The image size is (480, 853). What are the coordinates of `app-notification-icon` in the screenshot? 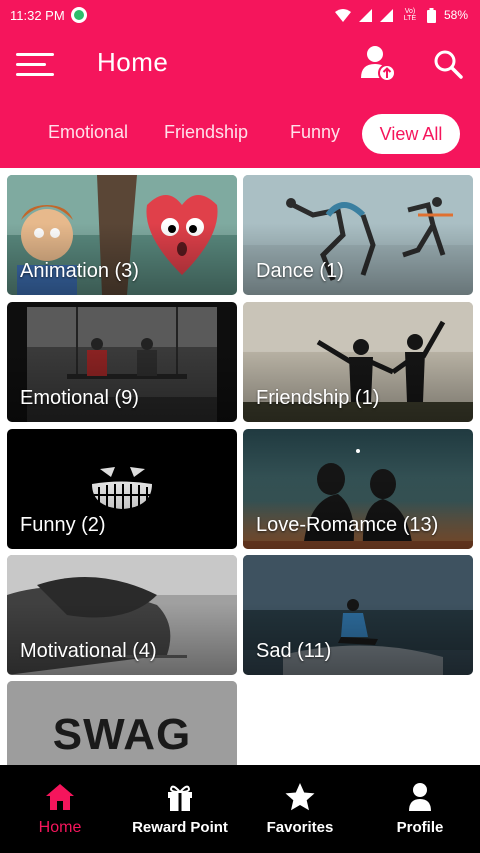 It's located at (78, 15).